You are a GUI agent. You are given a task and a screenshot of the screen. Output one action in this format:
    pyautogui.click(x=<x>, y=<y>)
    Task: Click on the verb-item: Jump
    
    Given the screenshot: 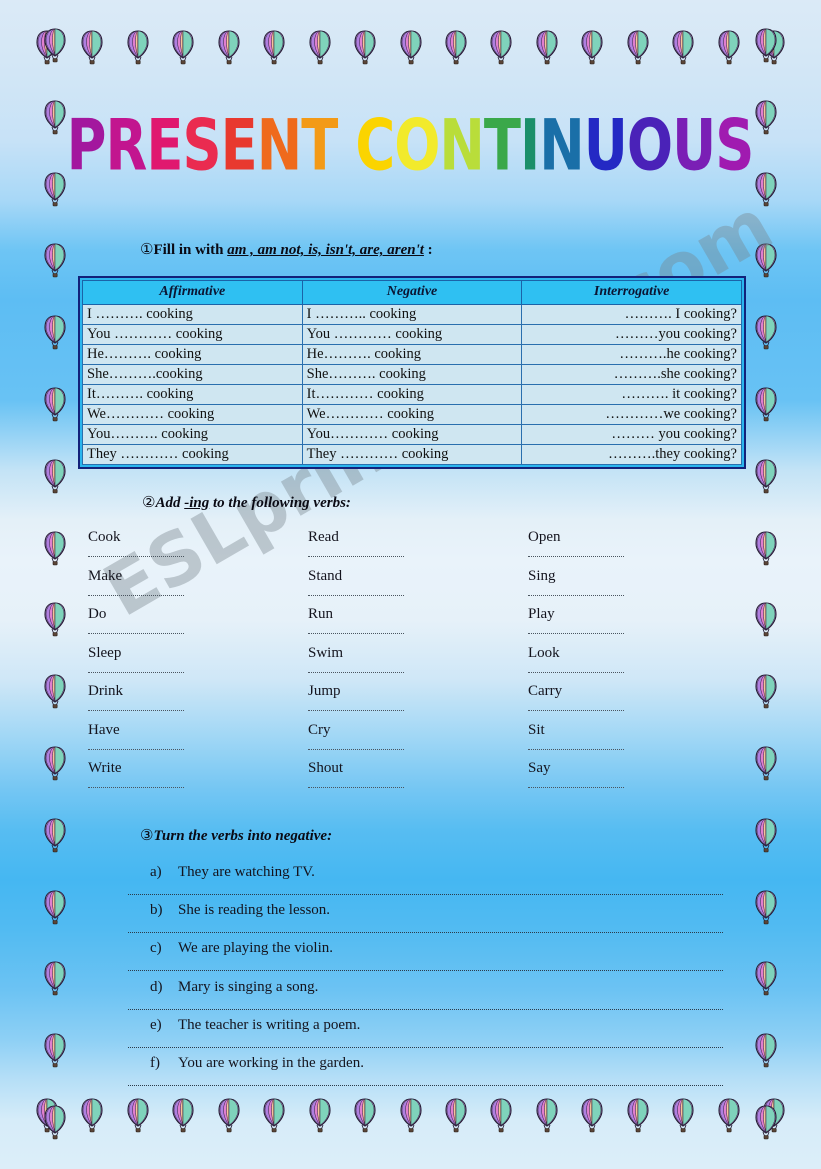 What is the action you would take?
    pyautogui.click(x=418, y=701)
    